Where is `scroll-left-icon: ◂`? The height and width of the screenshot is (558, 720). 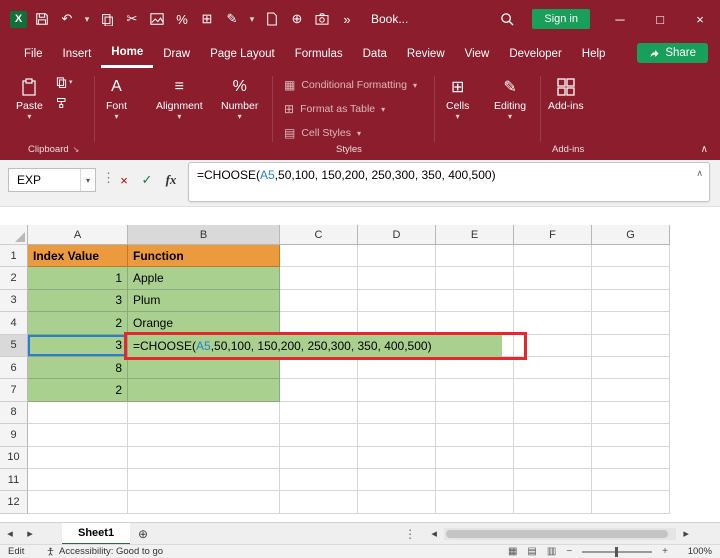 scroll-left-icon: ◂ is located at coordinates (434, 533).